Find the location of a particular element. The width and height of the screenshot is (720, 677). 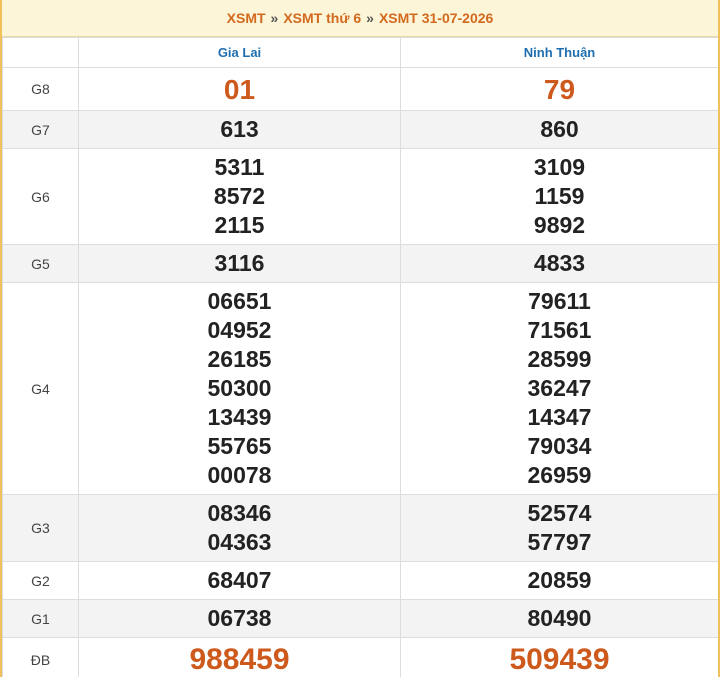

table-header-row: Gia Lai Ninh Thuận is located at coordinates (360, 52).